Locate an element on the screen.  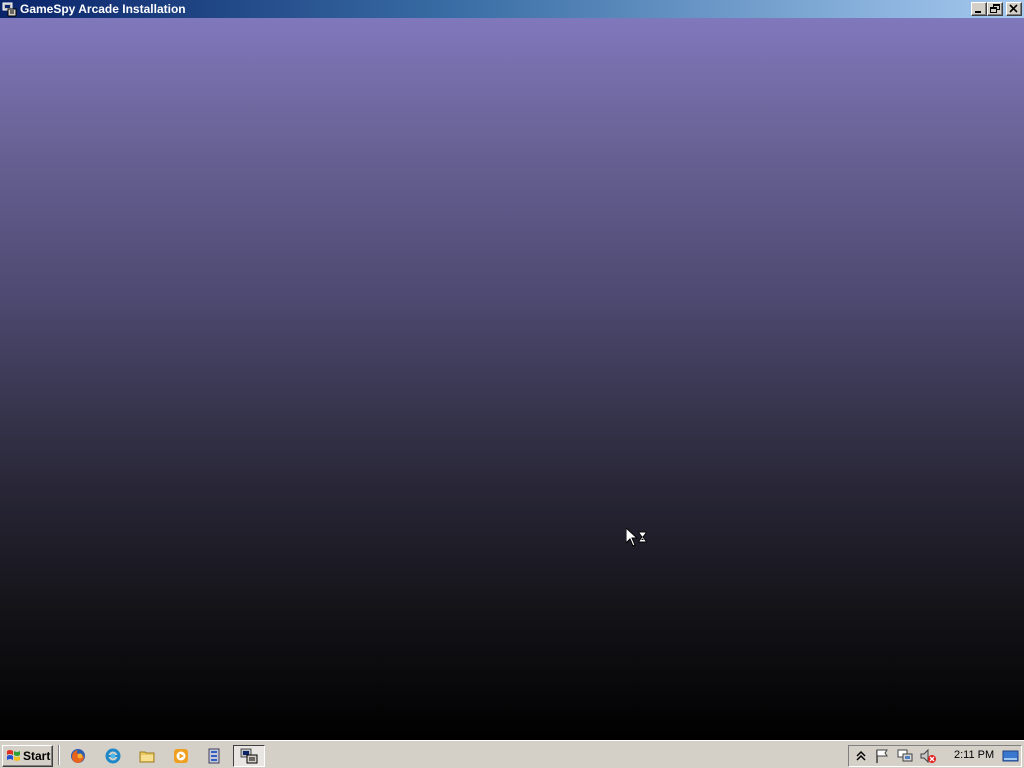
system-tray: 2:11 PM is located at coordinates (935, 756).